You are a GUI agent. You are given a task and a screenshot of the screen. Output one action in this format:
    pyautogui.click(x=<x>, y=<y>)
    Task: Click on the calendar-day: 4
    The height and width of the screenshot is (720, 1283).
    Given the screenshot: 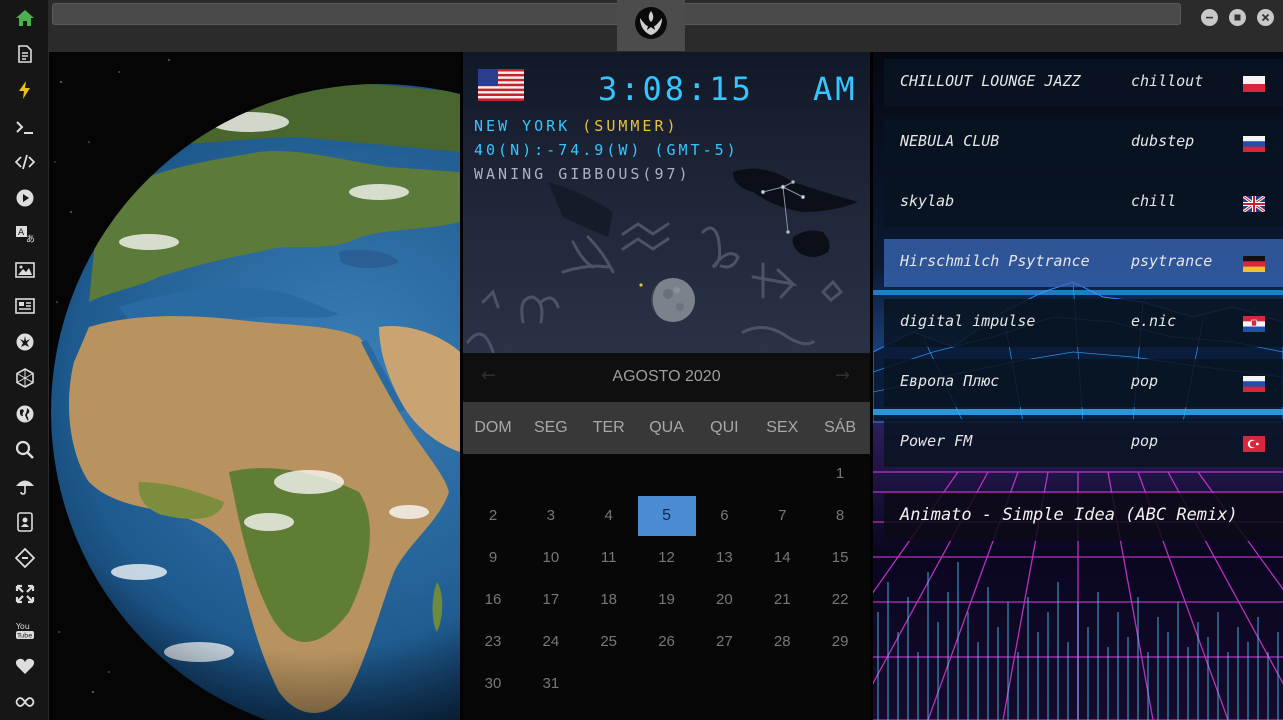 What is the action you would take?
    pyautogui.click(x=609, y=516)
    